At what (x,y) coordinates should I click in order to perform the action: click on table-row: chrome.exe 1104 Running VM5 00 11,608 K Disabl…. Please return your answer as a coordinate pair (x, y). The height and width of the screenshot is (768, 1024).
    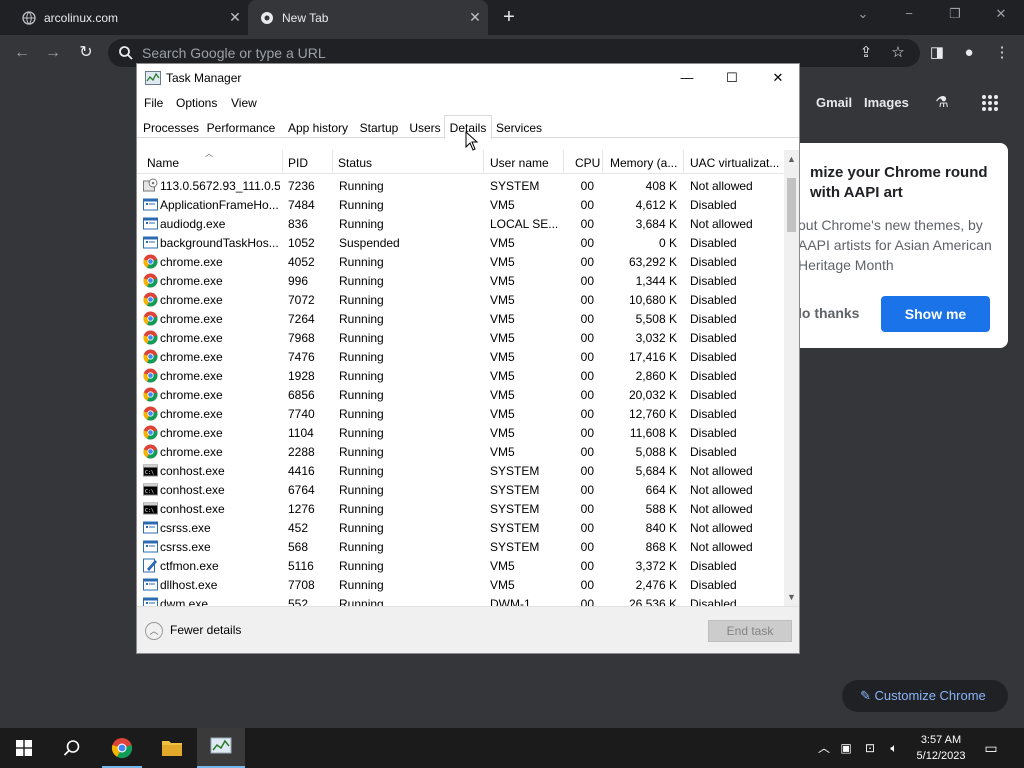
    Looking at the image, I should click on (460, 432).